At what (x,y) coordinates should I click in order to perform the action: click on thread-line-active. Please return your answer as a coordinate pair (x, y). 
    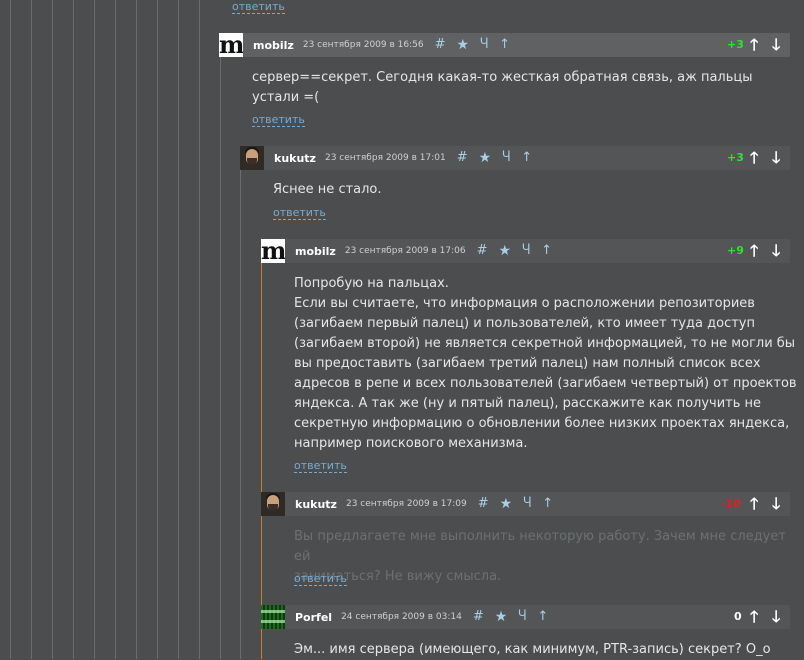
    Looking at the image, I should click on (261, 461).